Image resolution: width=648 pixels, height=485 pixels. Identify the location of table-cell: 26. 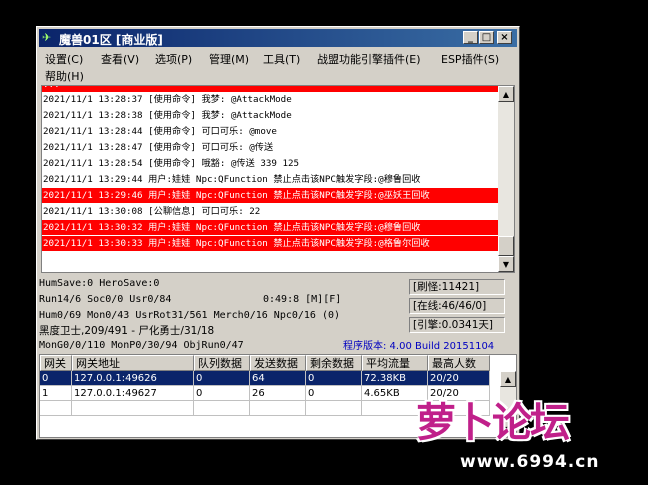
(278, 393).